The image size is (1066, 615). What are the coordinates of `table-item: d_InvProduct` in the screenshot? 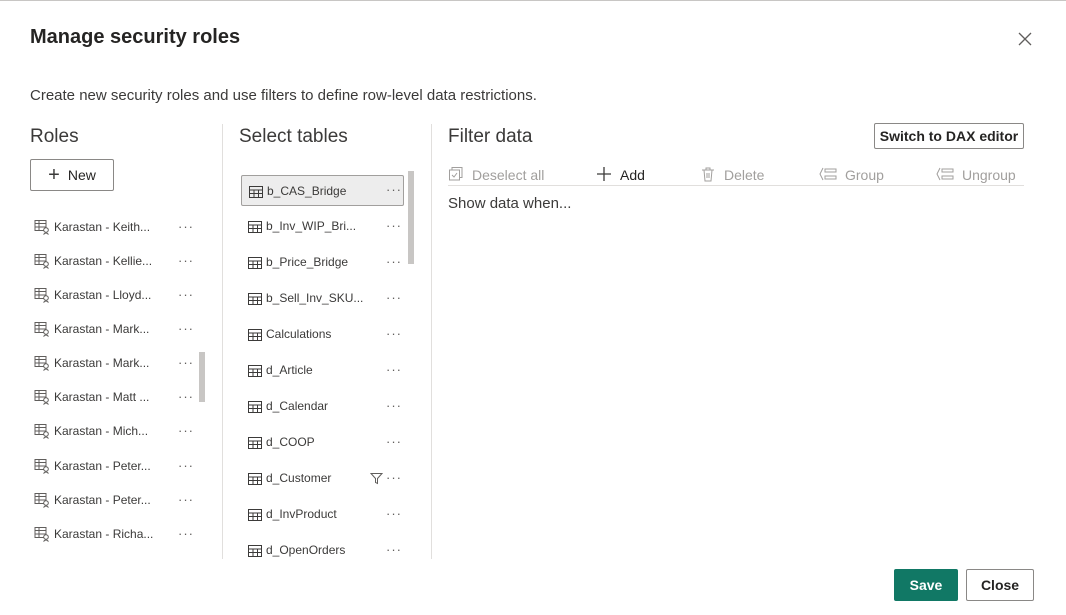 It's located at (322, 514).